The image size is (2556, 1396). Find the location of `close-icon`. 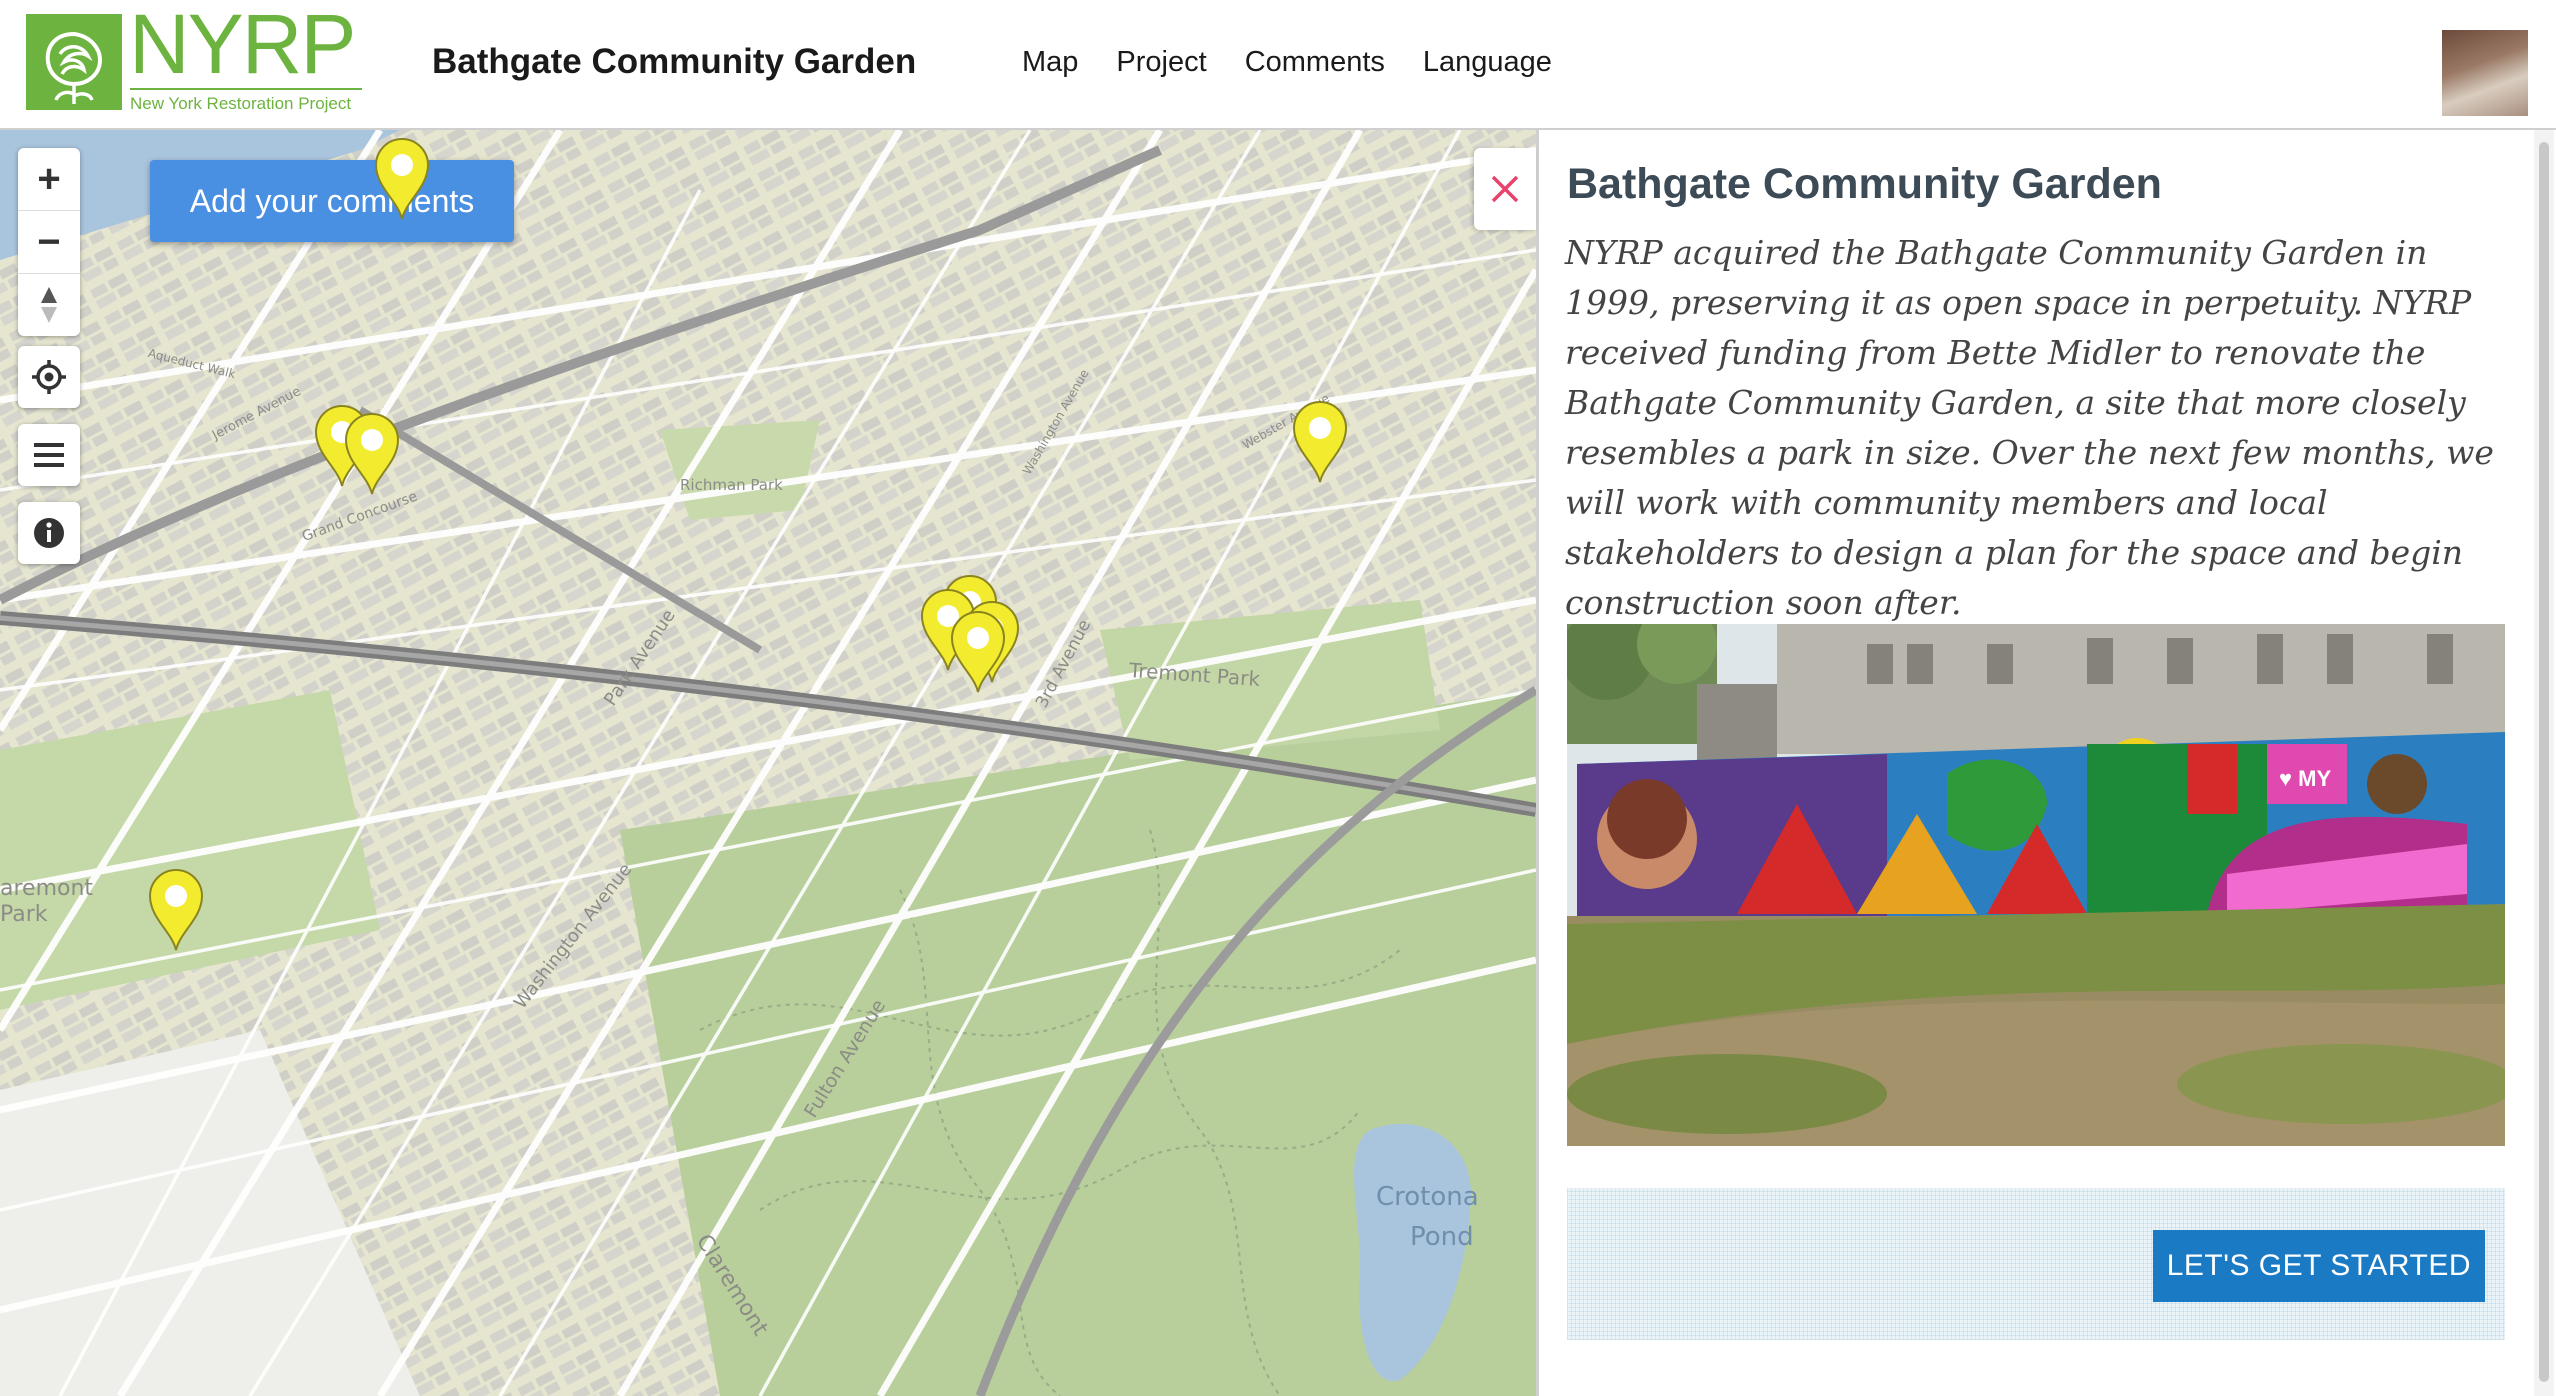

close-icon is located at coordinates (1505, 189).